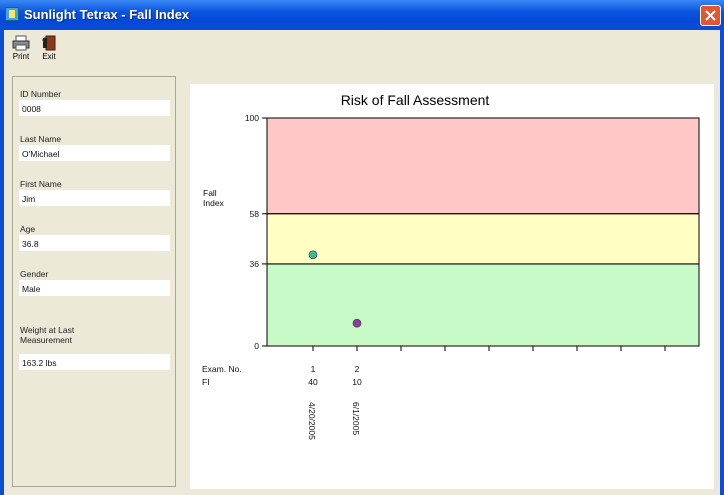 The width and height of the screenshot is (724, 495). What do you see at coordinates (256, 346) in the screenshot?
I see `y-tick-label-0: 0` at bounding box center [256, 346].